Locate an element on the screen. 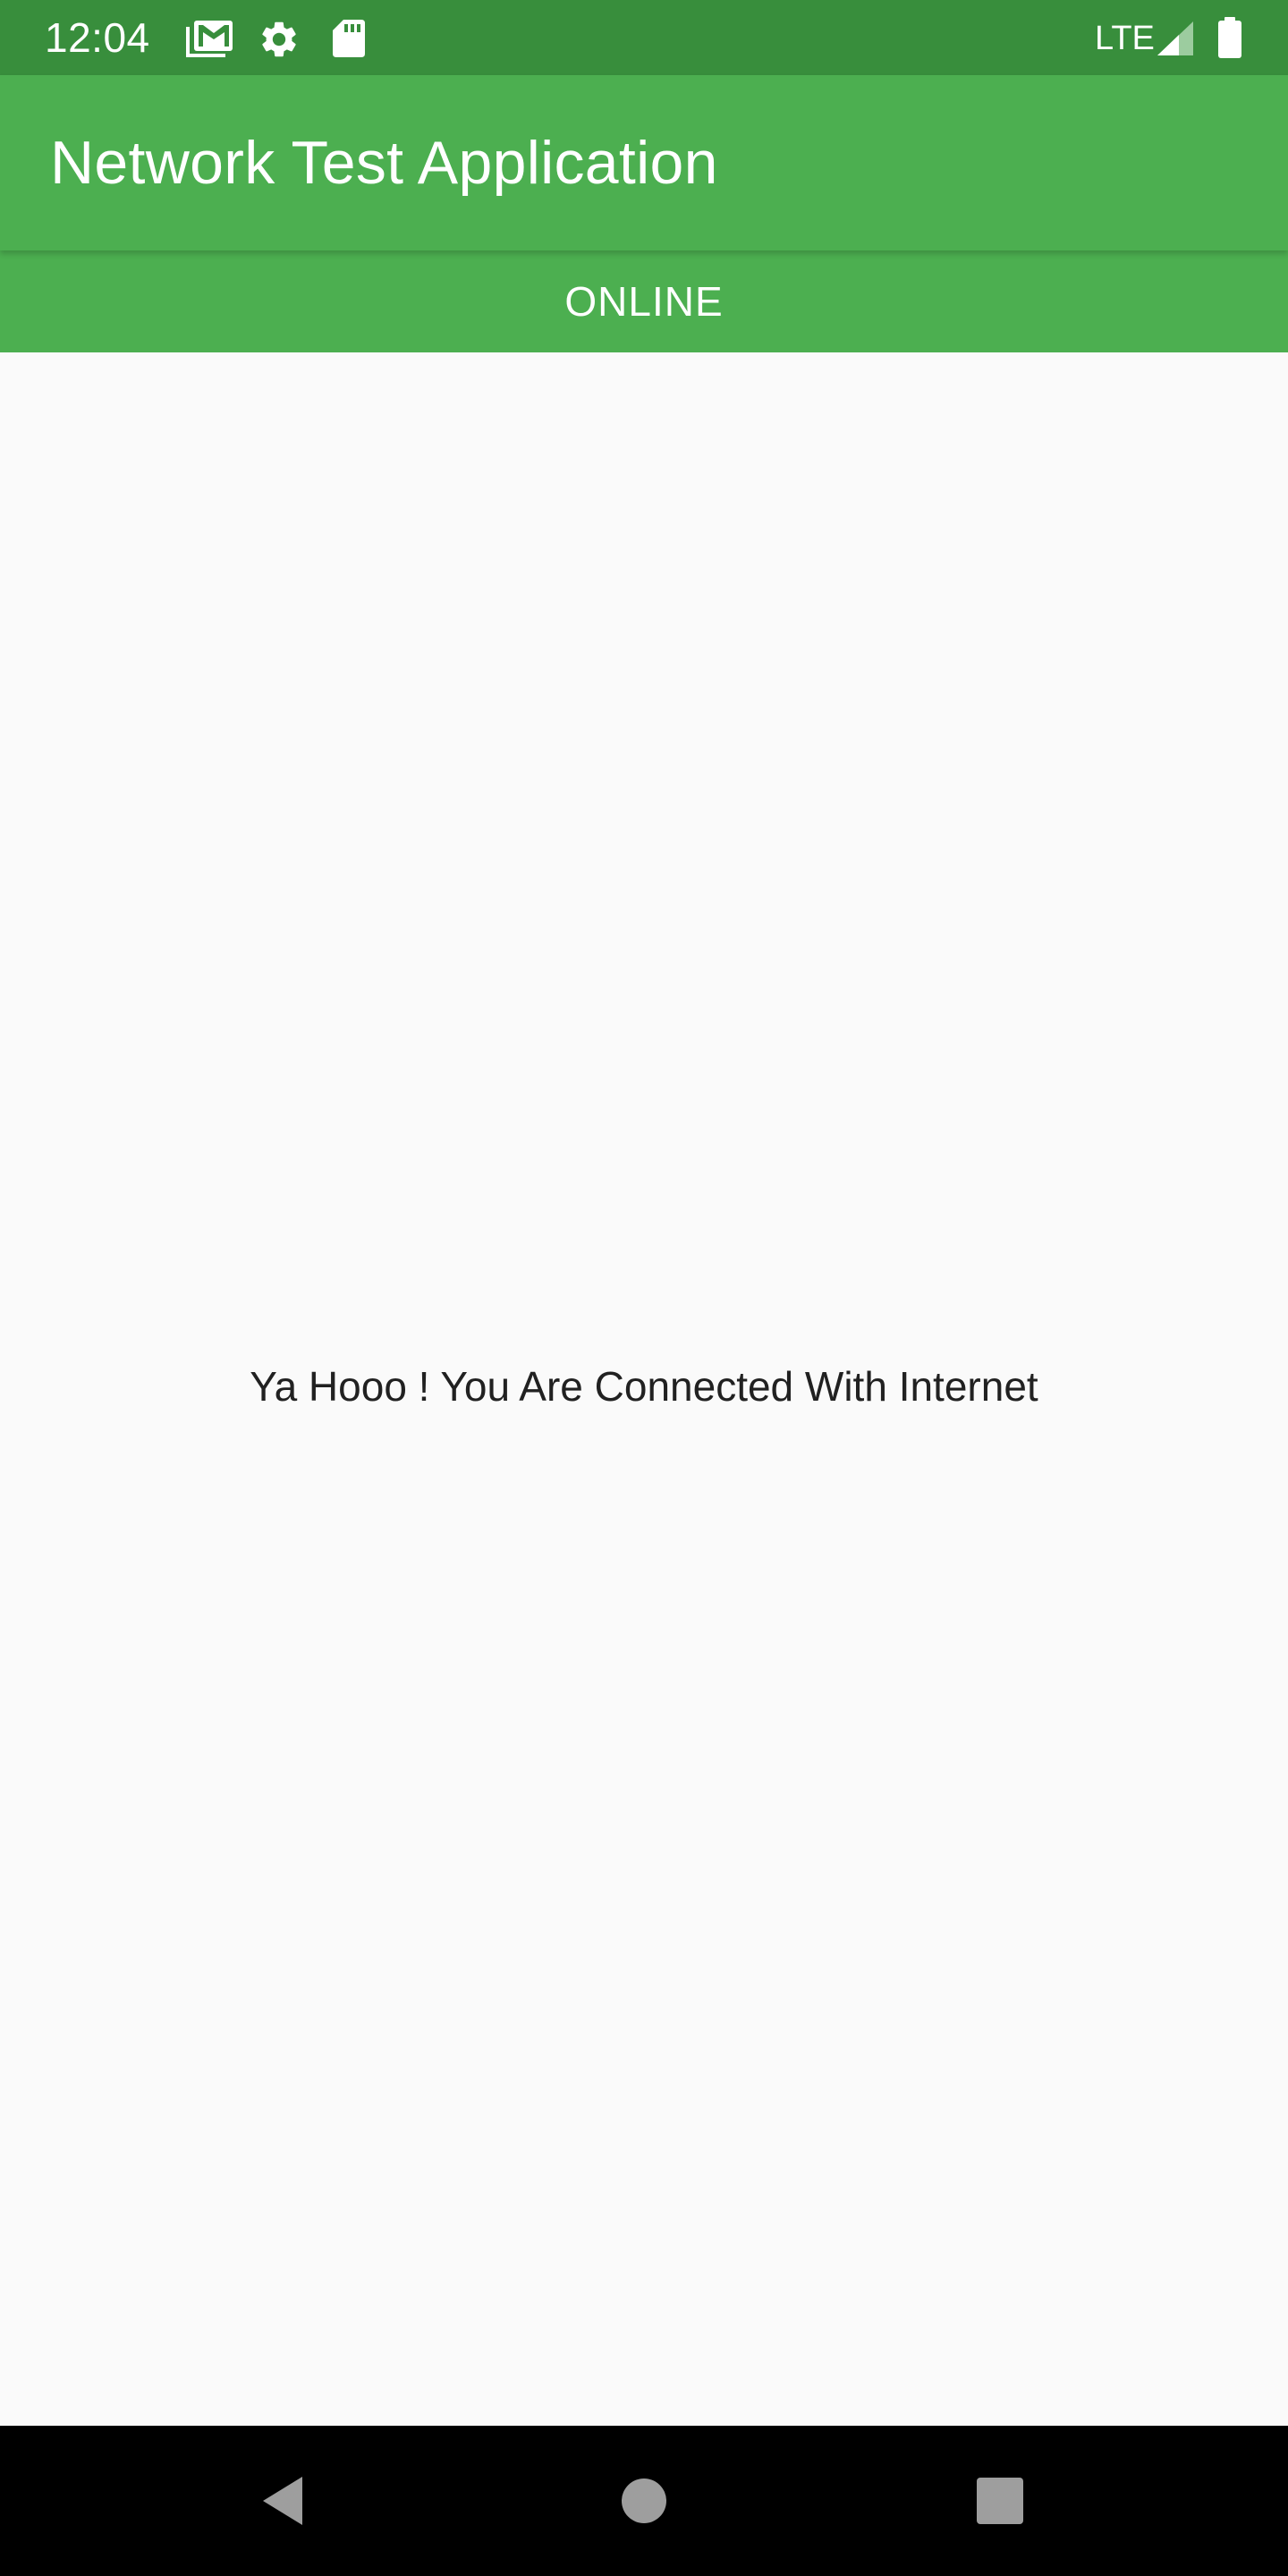  navigation-bar is located at coordinates (644, 2501).